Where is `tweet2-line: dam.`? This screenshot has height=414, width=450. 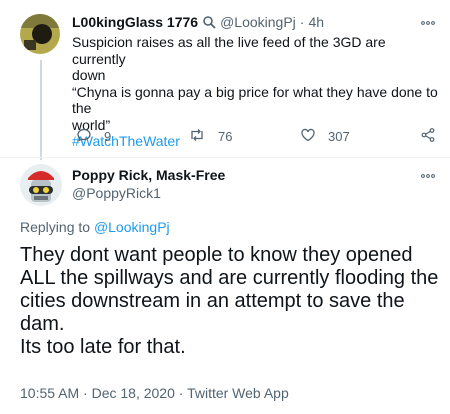
tweet2-line: dam. is located at coordinates (42, 324).